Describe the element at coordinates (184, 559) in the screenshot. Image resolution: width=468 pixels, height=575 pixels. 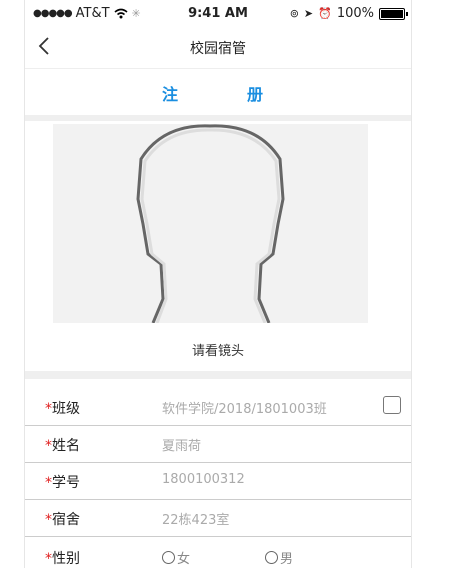
I see `gender-female-label: 女` at that location.